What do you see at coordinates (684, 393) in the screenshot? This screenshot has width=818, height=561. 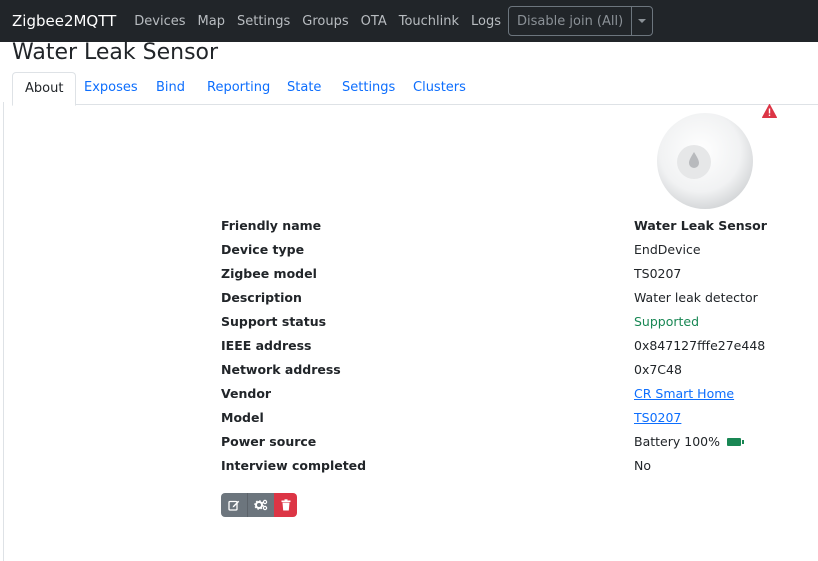 I see `vendor-link: CR Smart Home` at bounding box center [684, 393].